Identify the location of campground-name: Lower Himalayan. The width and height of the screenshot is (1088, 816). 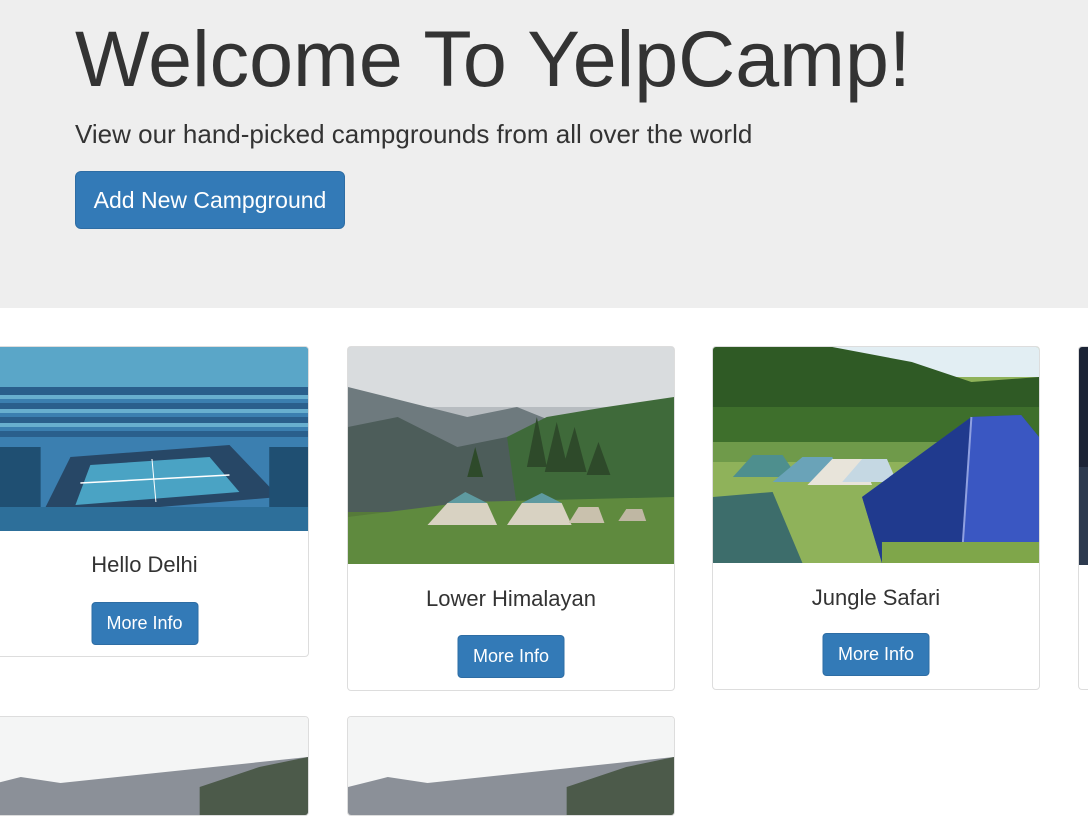
(511, 598).